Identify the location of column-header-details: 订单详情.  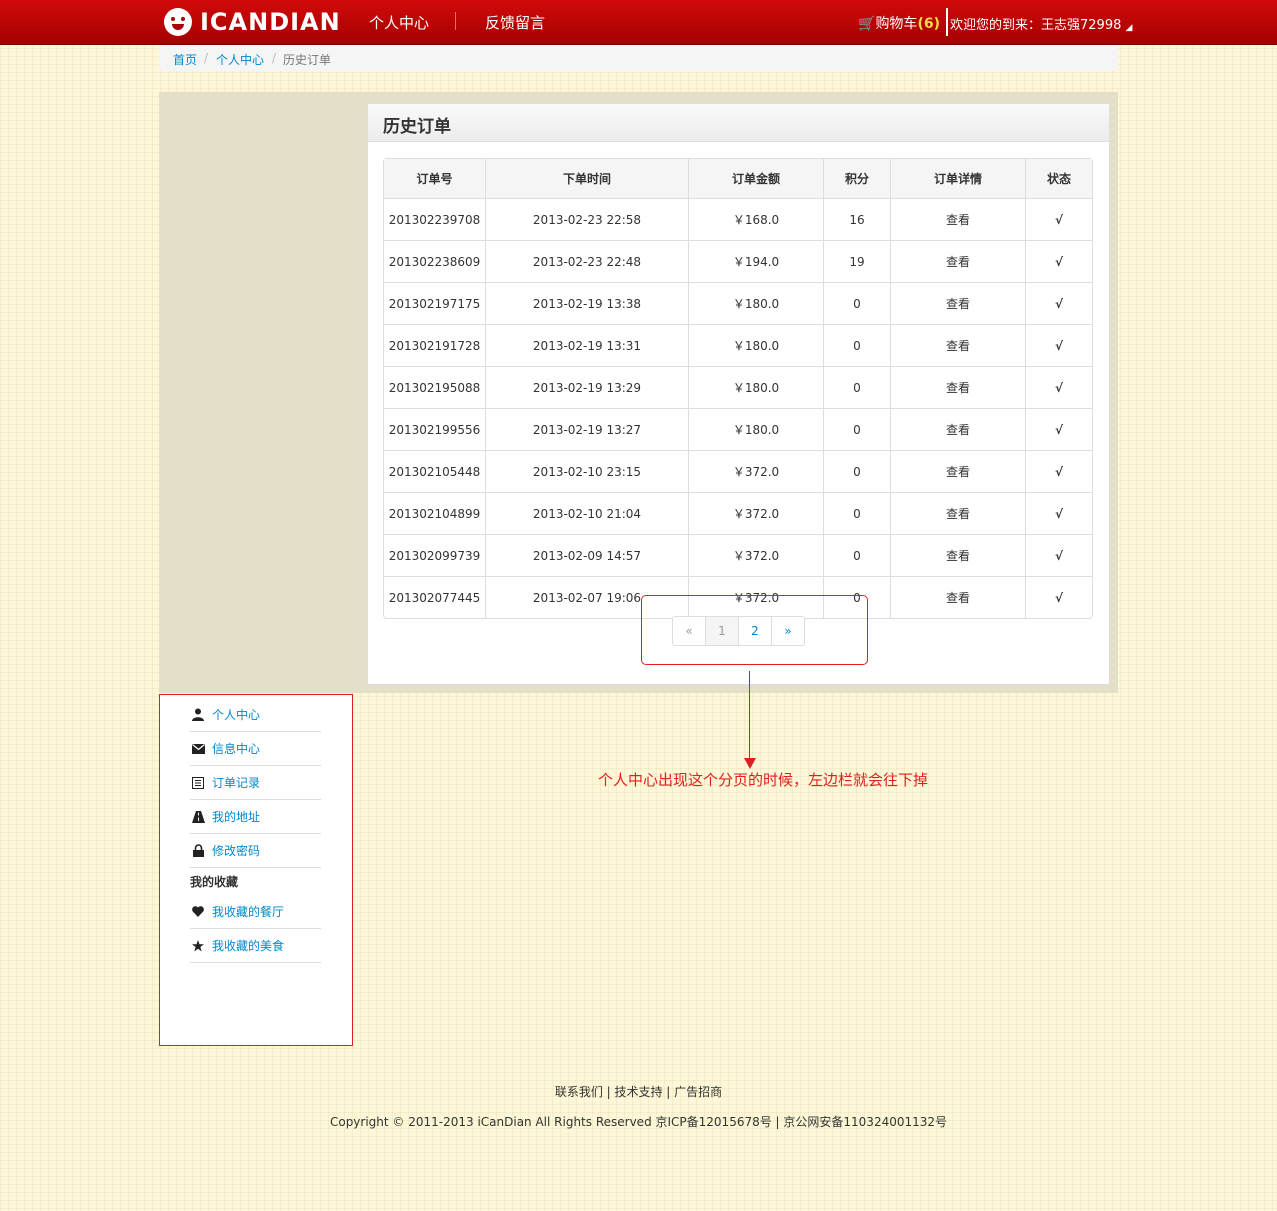
(957, 178).